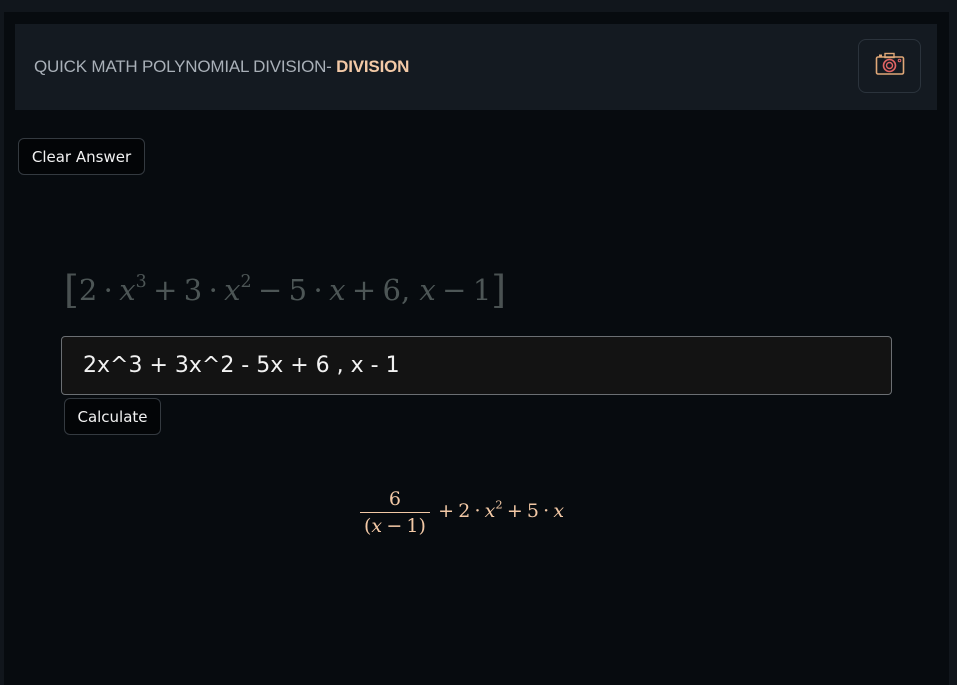 This screenshot has height=685, width=957. I want to click on parsed-input-display: [2 · x3 +3 · x2−5 · x +6, x −1], so click(285, 290).